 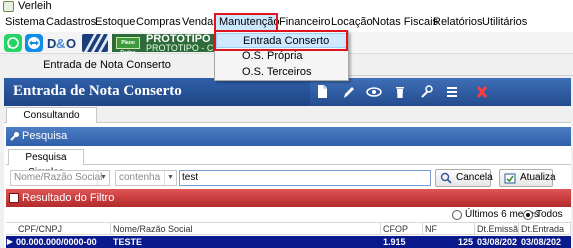 I want to click on col-cpf-cnpj: CPF/CNPJ, so click(x=58, y=229).